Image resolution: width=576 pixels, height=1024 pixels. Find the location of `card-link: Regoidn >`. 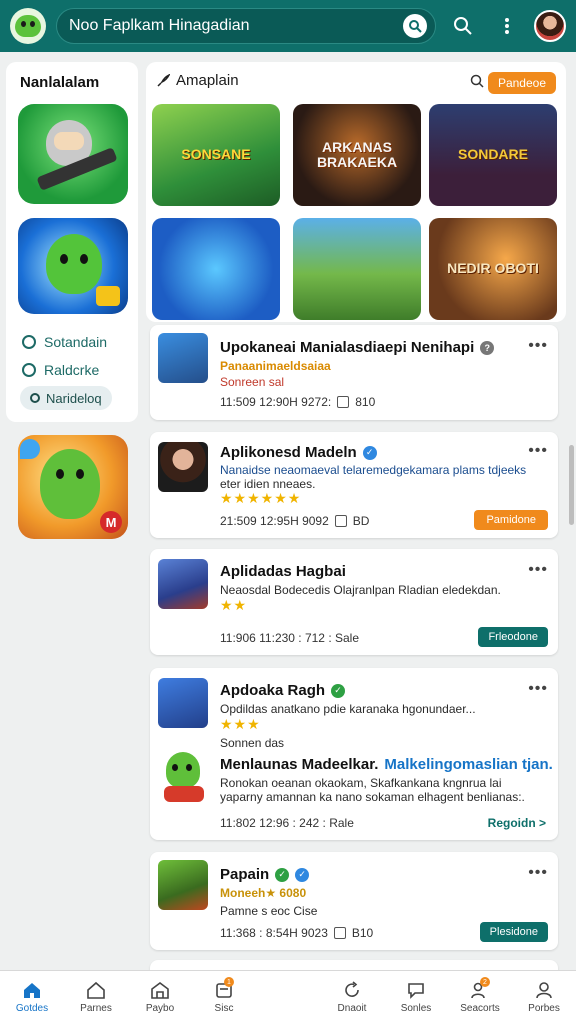

card-link: Regoidn > is located at coordinates (517, 823).